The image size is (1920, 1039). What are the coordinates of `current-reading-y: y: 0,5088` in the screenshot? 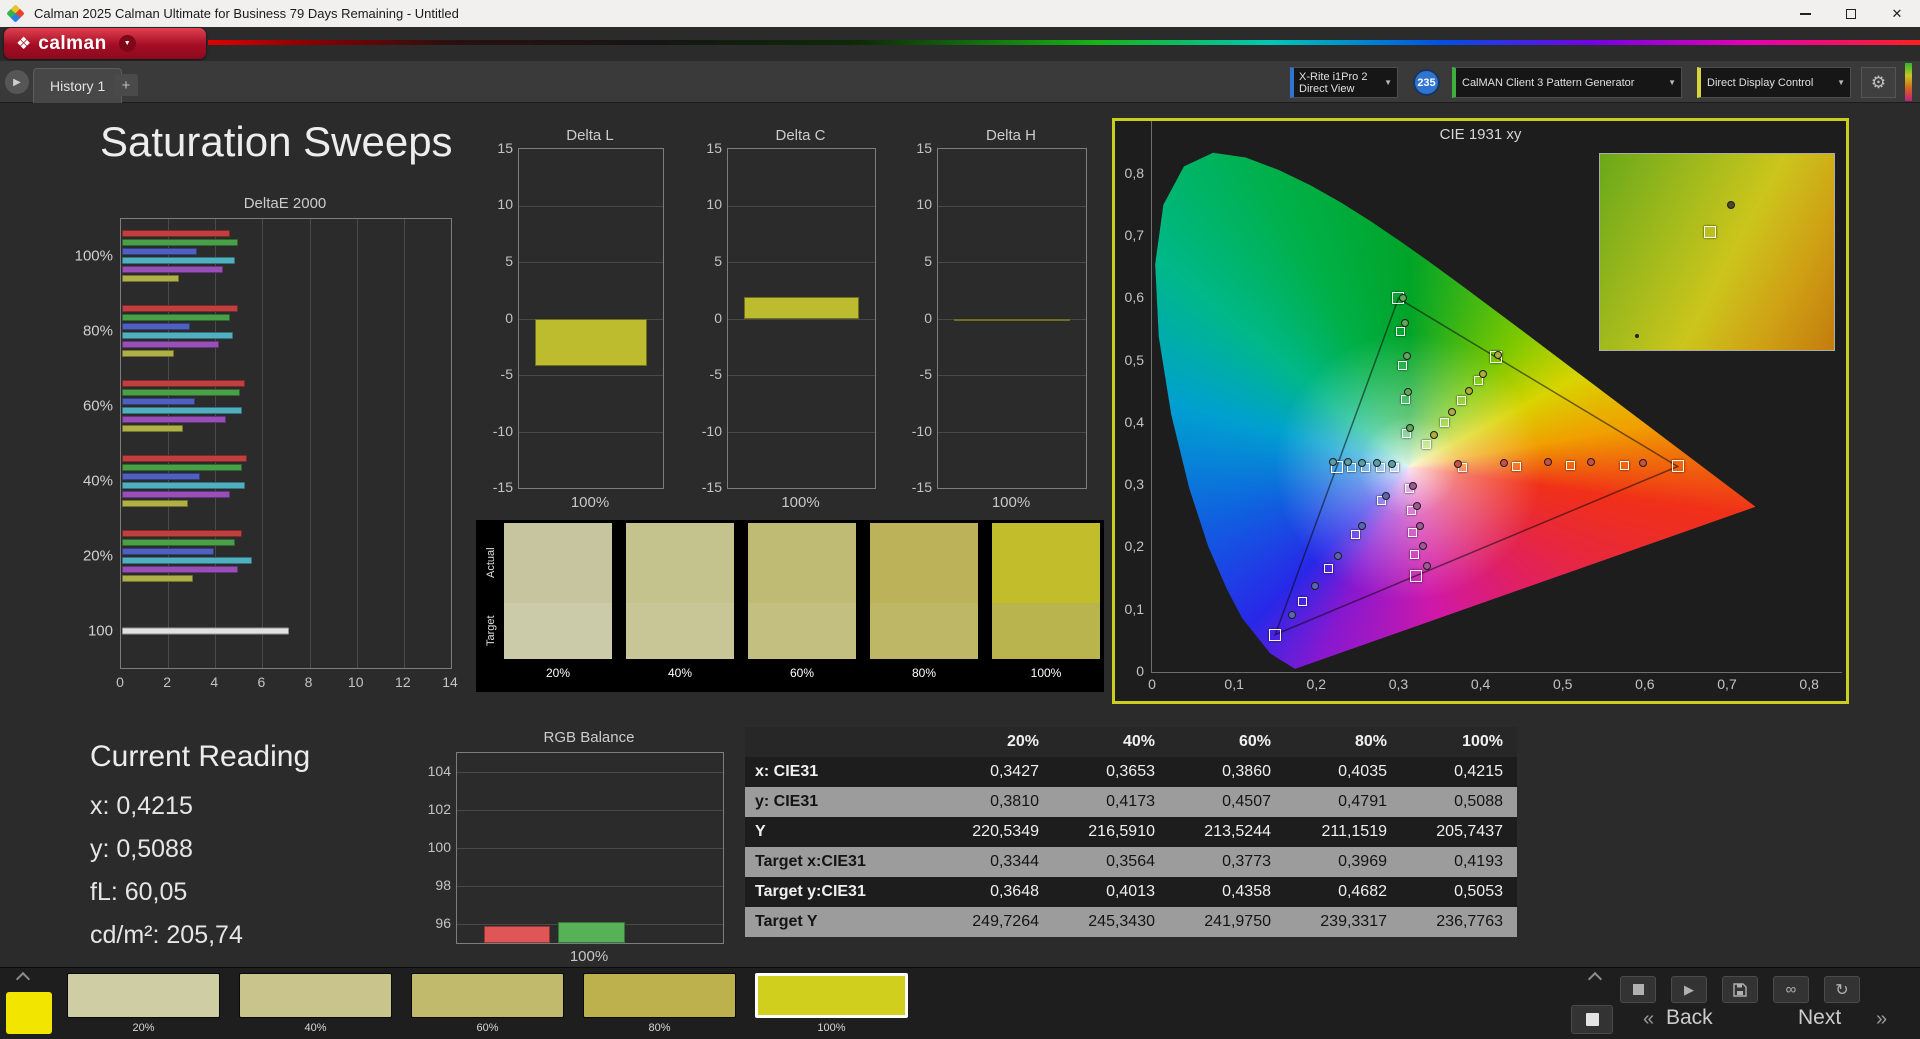 It's located at (141, 849).